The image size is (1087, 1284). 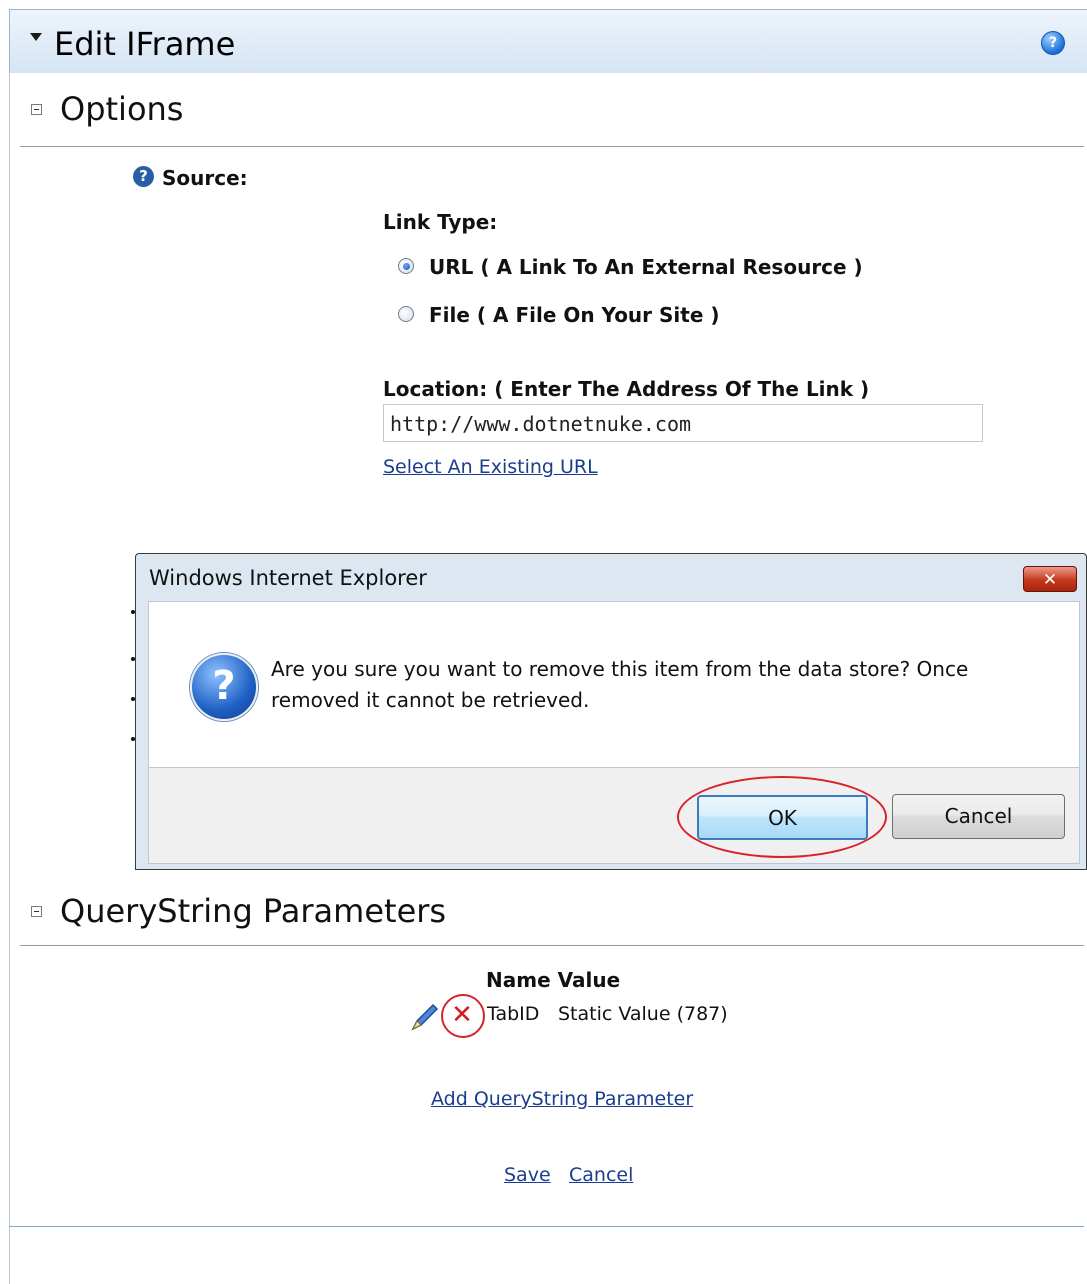 I want to click on cancel-link: Cancel, so click(x=601, y=1175).